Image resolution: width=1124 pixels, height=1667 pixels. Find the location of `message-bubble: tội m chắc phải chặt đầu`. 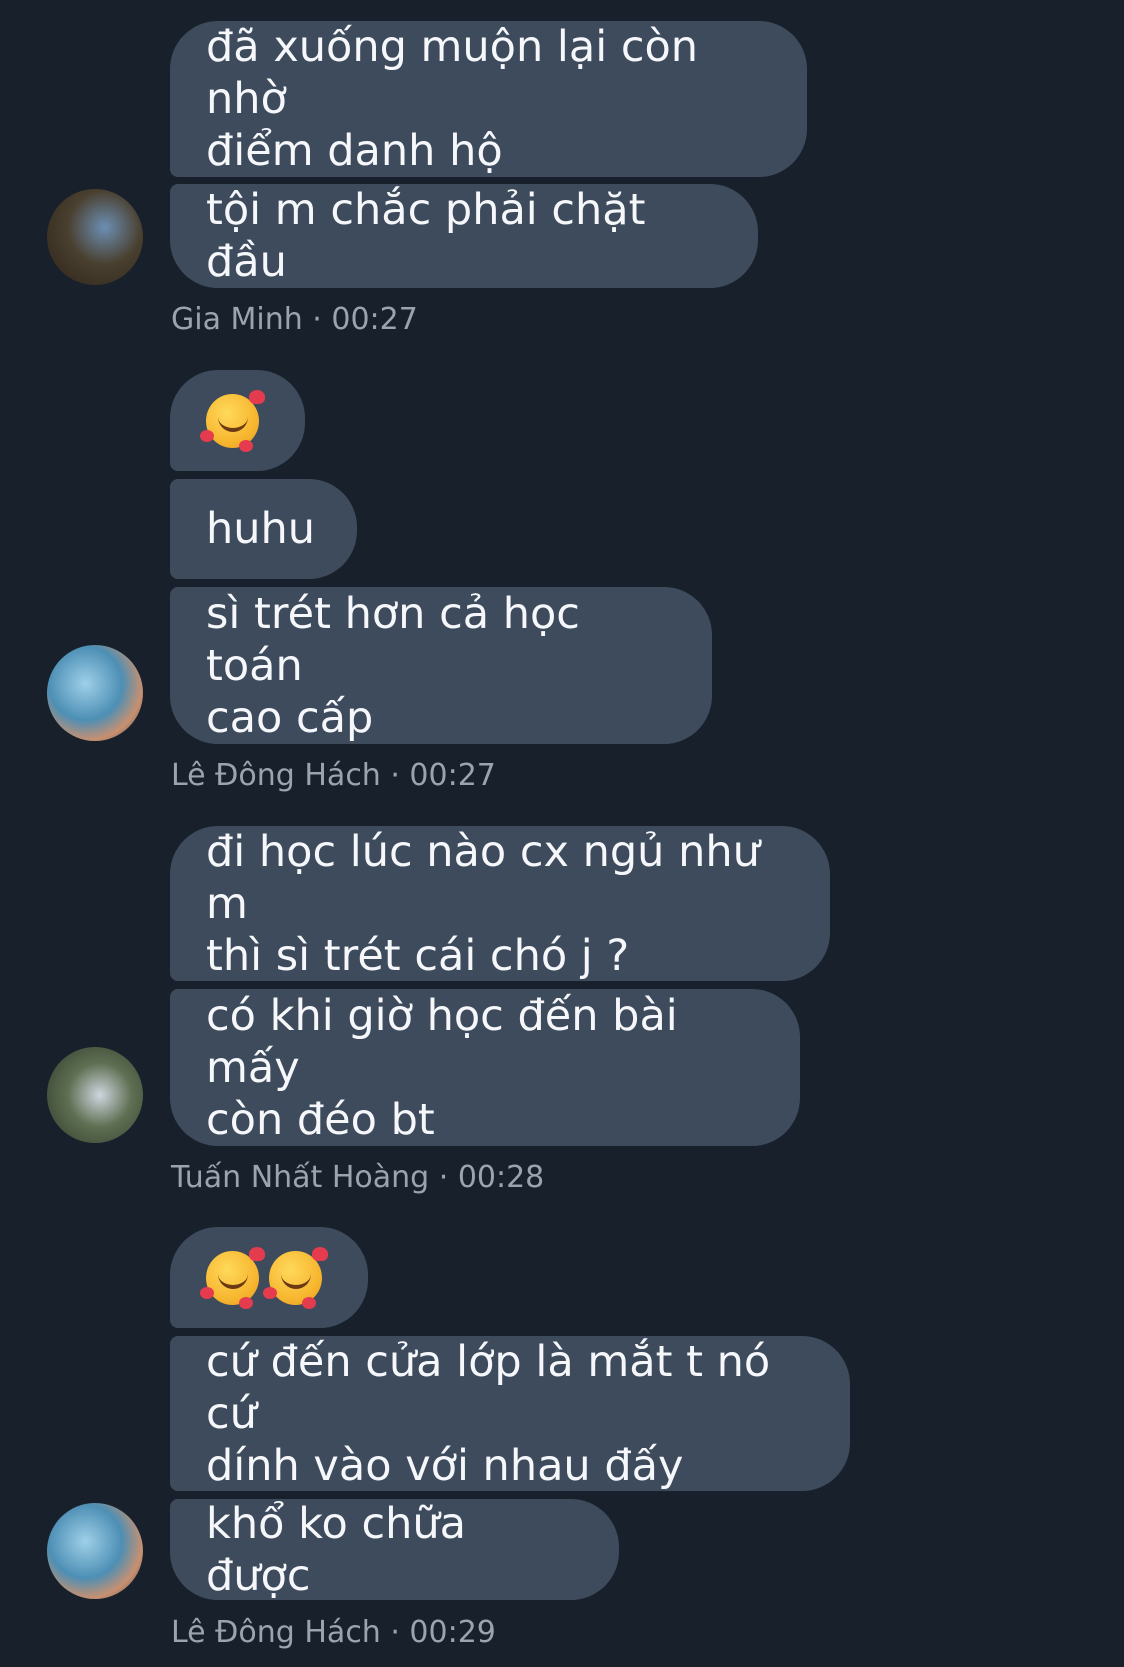

message-bubble: tội m chắc phải chặt đầu is located at coordinates (464, 236).